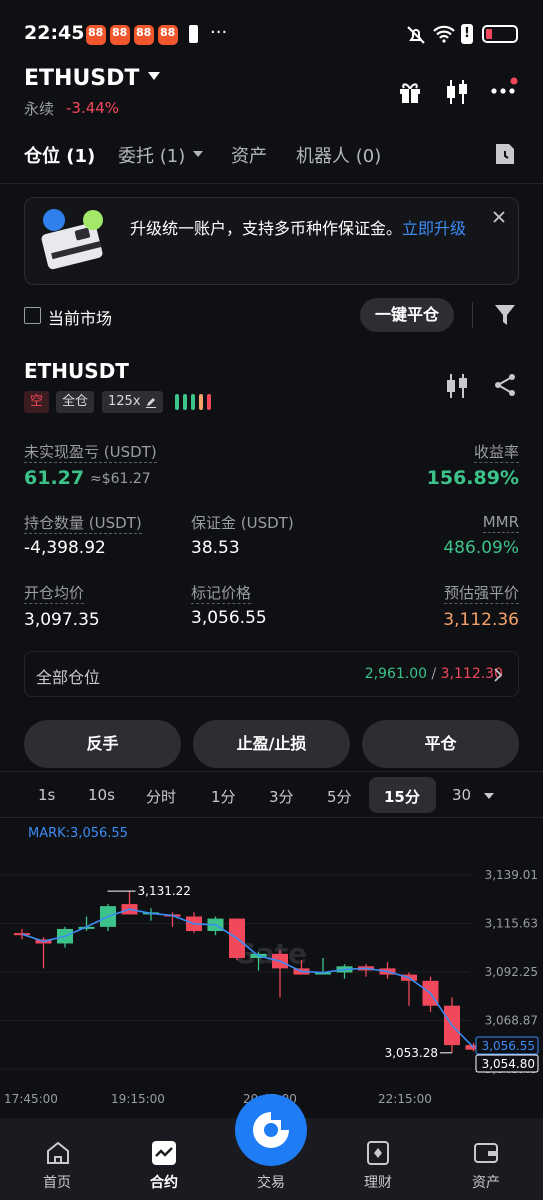  I want to click on y-tick-label: 3,115.63, so click(511, 924).